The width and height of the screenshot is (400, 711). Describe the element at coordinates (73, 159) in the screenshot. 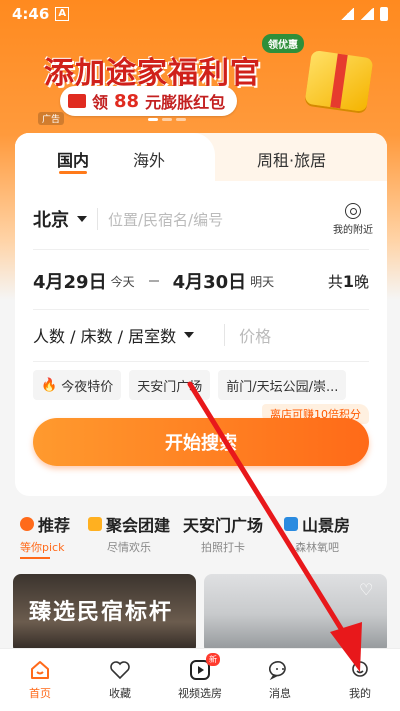

I see `tab-domestic: 国内` at that location.